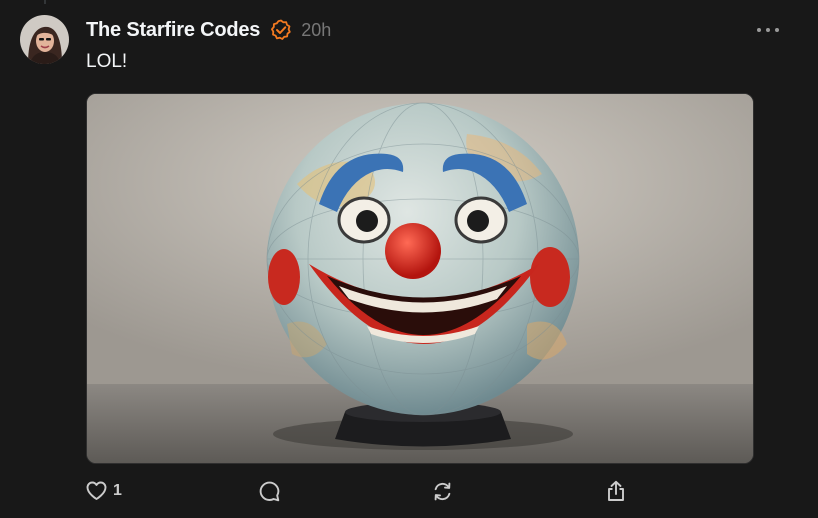 The image size is (818, 518). I want to click on like-button: 1, so click(104, 491).